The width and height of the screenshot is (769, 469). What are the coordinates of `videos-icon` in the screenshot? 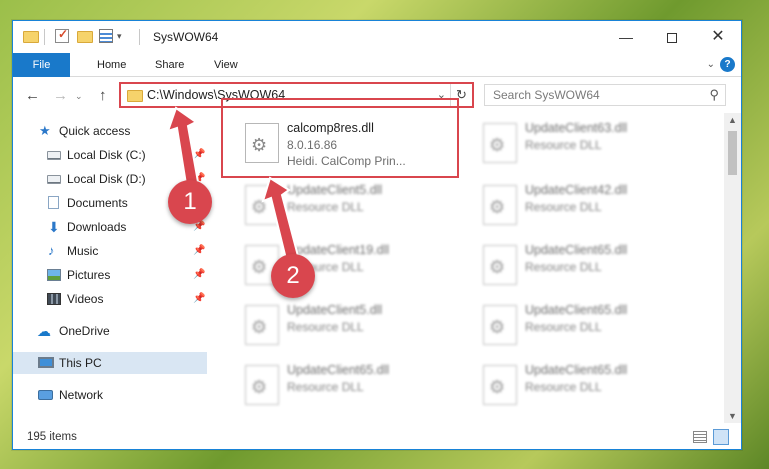 It's located at (54, 299).